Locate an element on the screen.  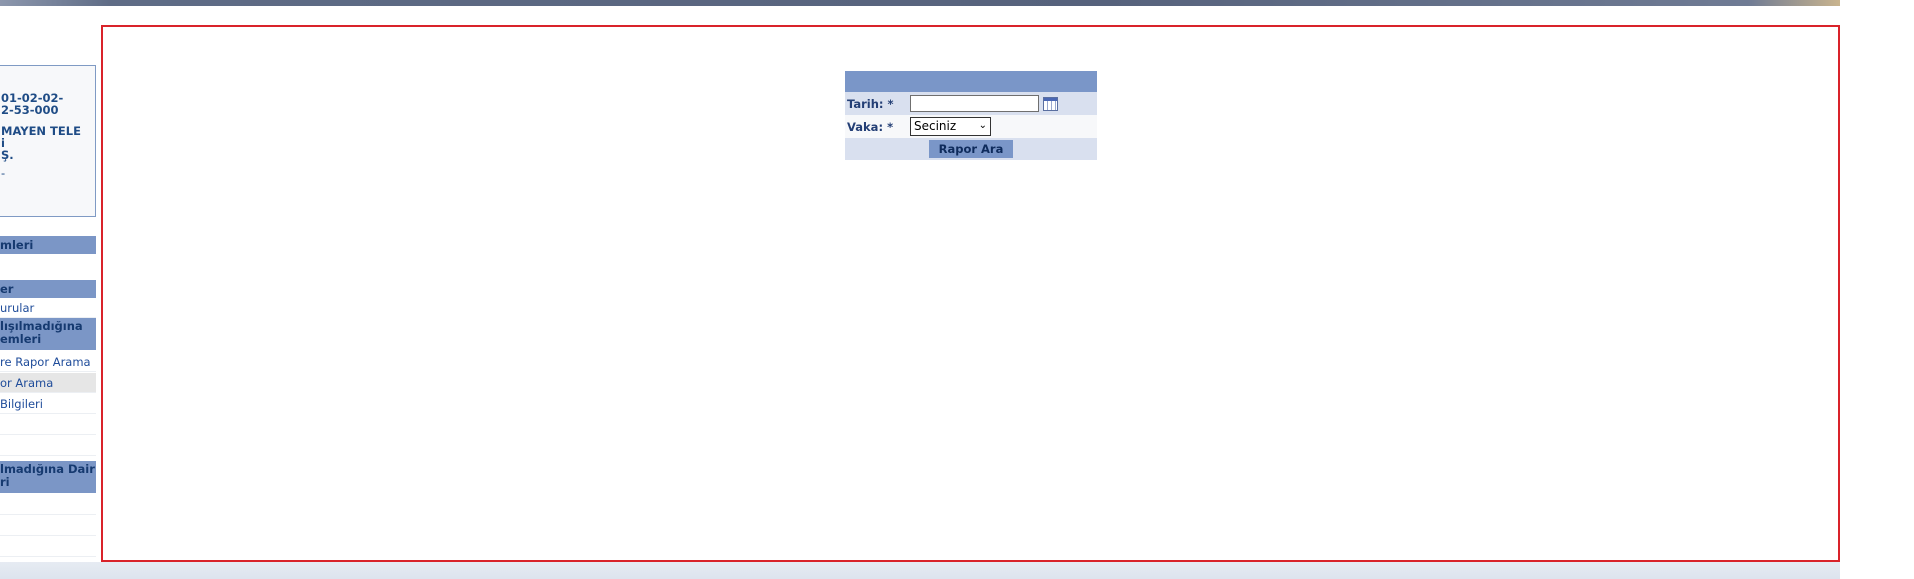
report-search-form: Tarih: * Vaka: * Seciniz ⌄ Rapor Ara is located at coordinates (971, 115).